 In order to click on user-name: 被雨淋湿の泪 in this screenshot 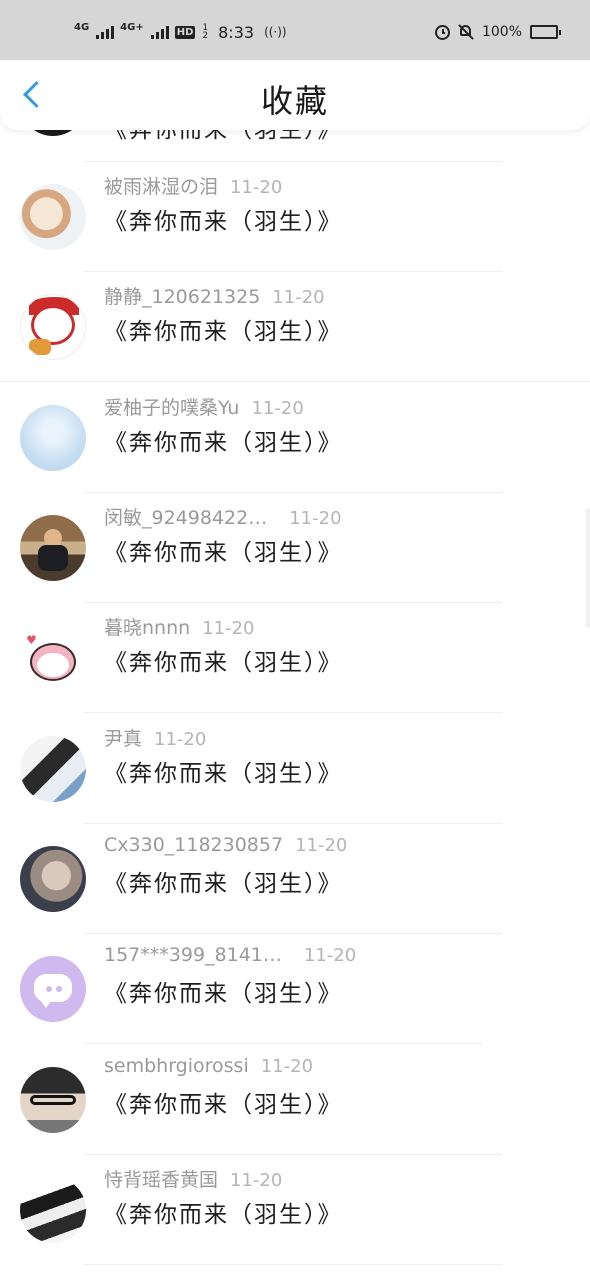, I will do `click(161, 187)`.